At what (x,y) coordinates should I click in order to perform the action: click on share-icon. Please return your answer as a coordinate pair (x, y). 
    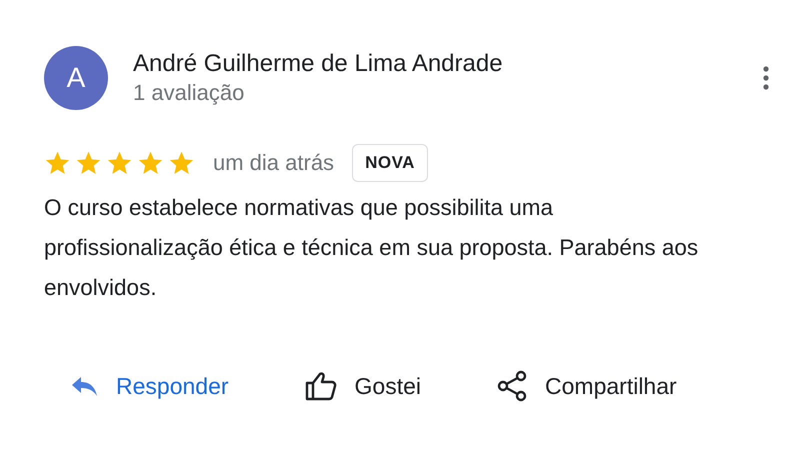
    Looking at the image, I should click on (512, 386).